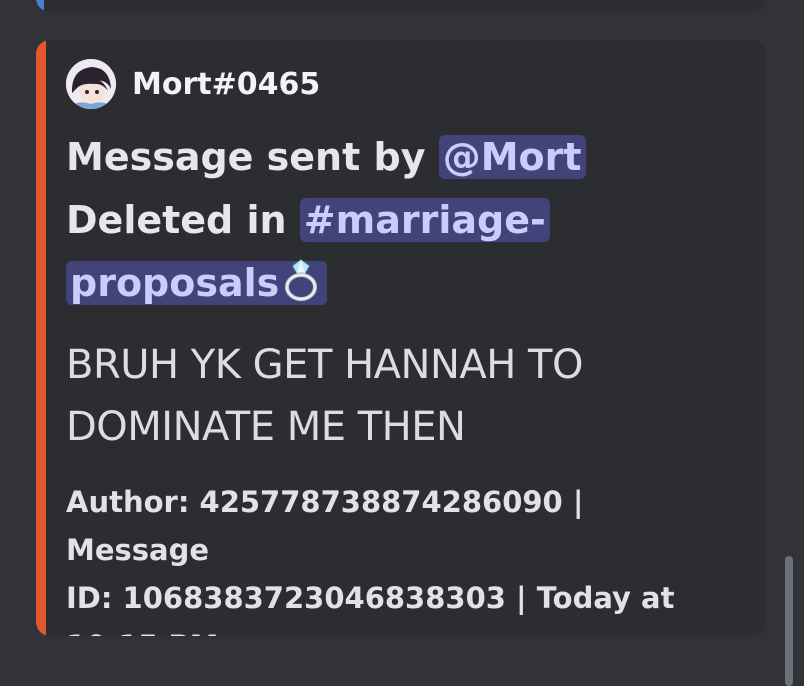  I want to click on message-line-1: BRUH YK GET HANNAH TO, so click(324, 365).